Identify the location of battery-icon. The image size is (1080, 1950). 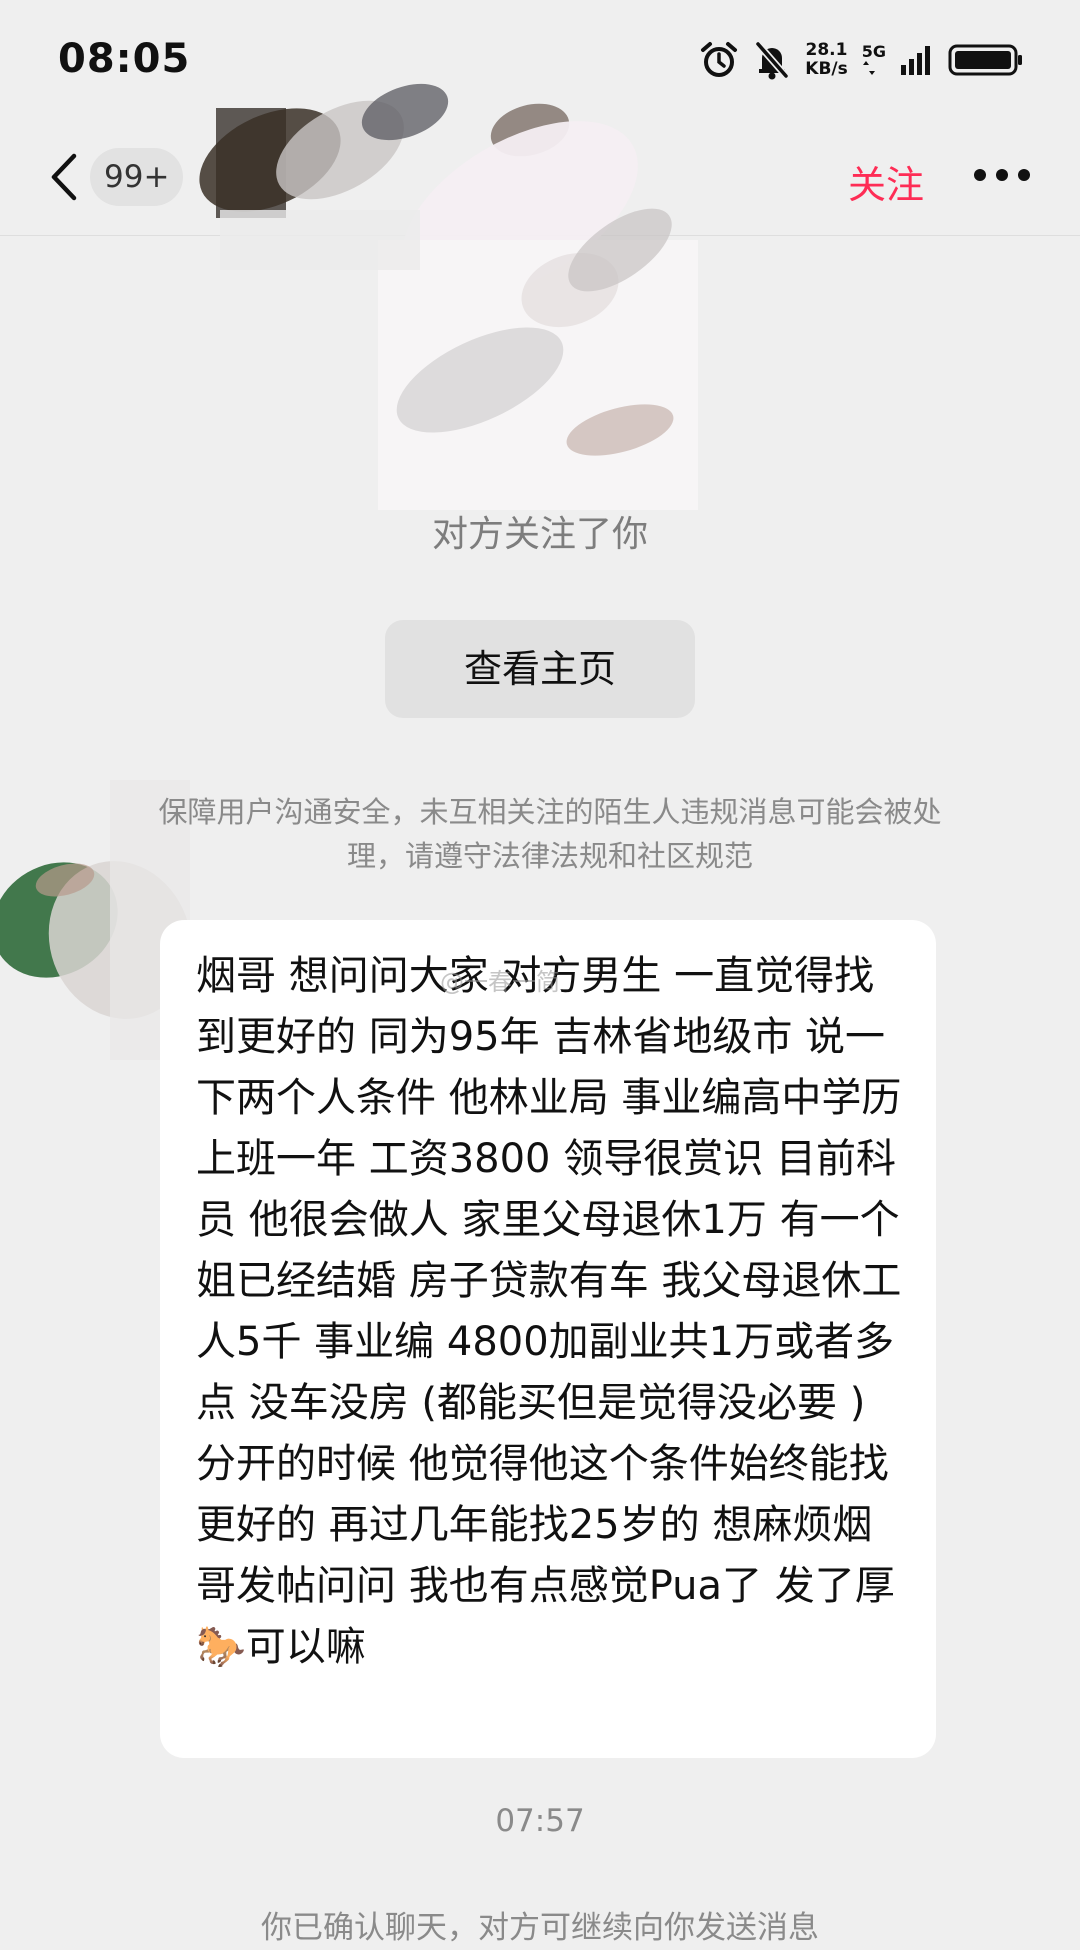
(986, 60).